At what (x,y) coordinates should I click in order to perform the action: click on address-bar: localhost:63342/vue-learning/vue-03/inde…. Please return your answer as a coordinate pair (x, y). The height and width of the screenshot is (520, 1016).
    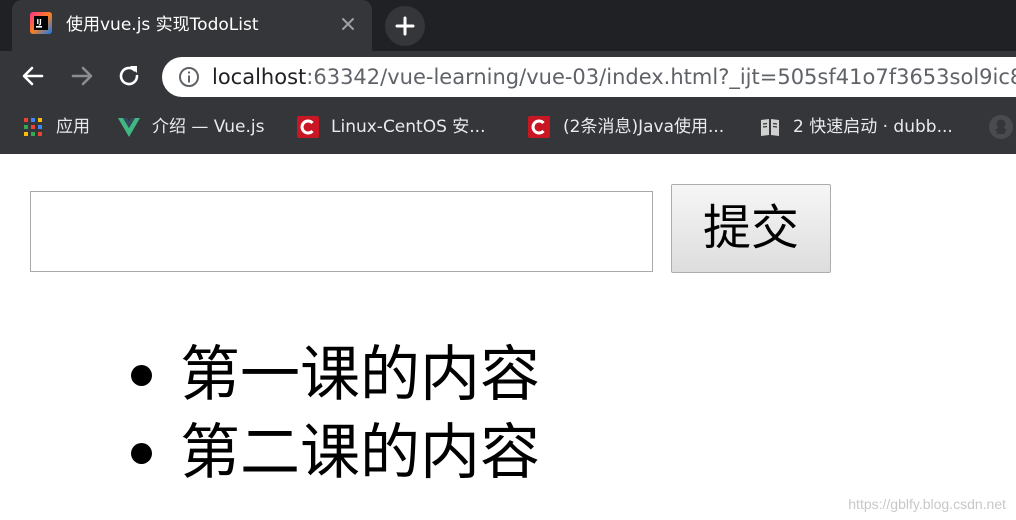
    Looking at the image, I should click on (589, 77).